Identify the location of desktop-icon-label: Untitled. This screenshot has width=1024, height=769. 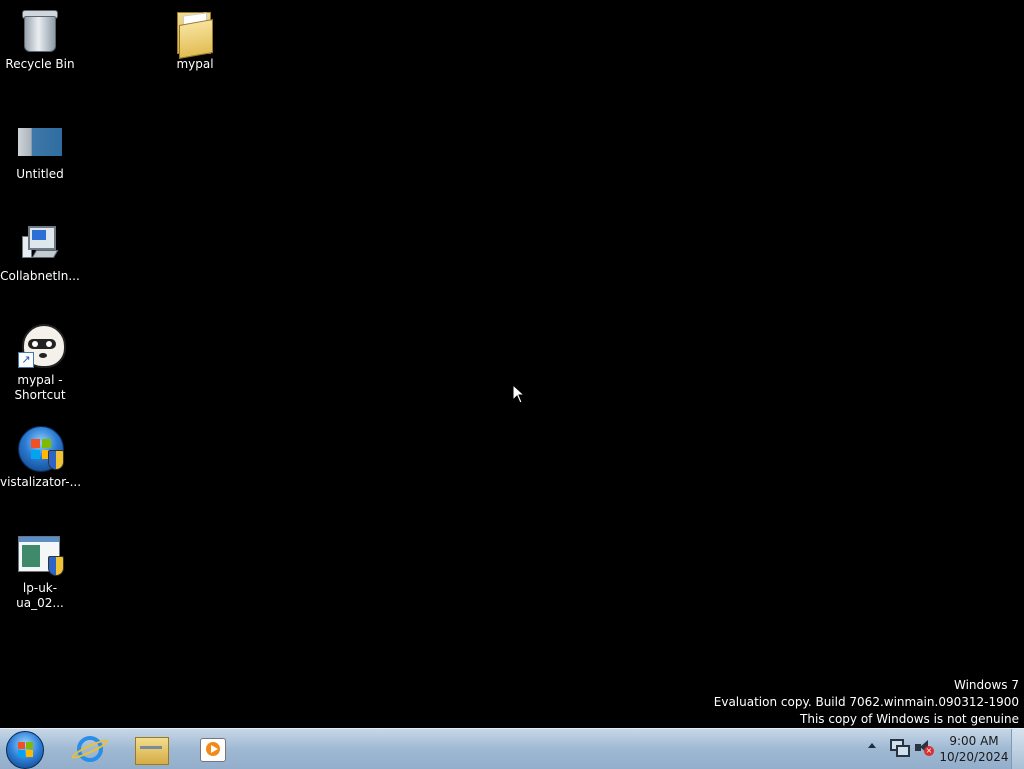
(40, 174).